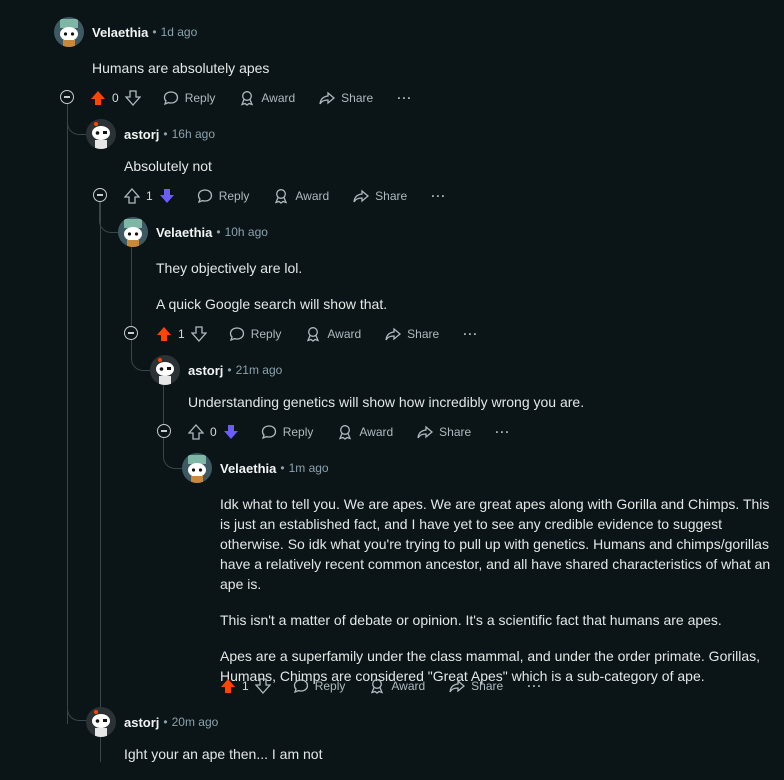  What do you see at coordinates (179, 32) in the screenshot?
I see `timestamp: 1d ago` at bounding box center [179, 32].